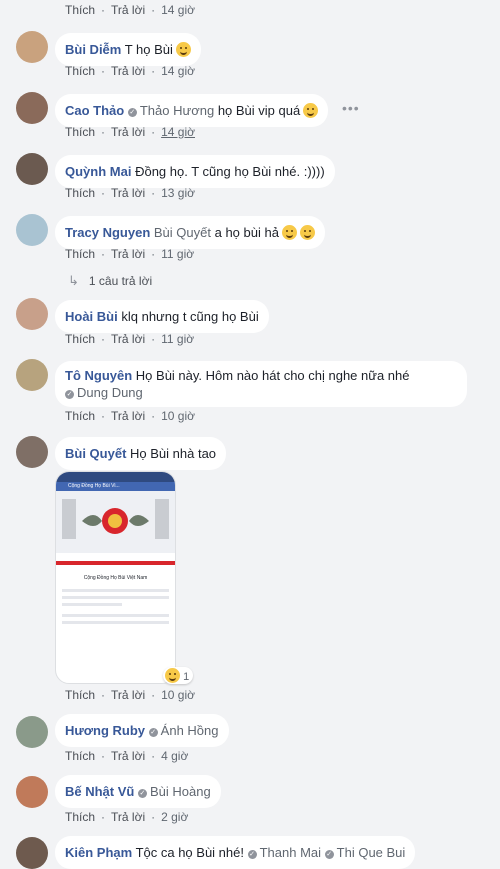 This screenshot has height=869, width=500. What do you see at coordinates (190, 730) in the screenshot?
I see `tagged-user: Ánh Hồng` at bounding box center [190, 730].